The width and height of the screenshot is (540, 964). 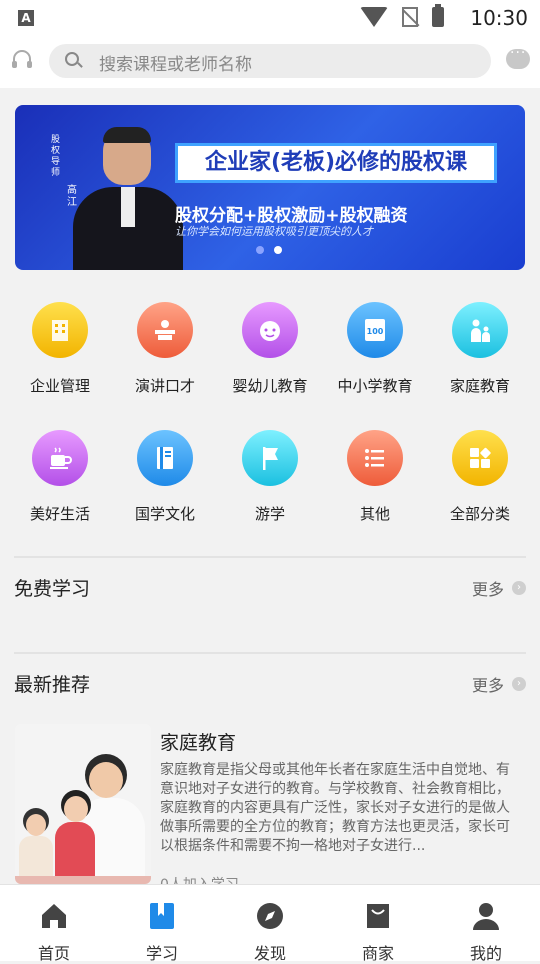 I want to click on tab-label: 发现, so click(x=269, y=953).